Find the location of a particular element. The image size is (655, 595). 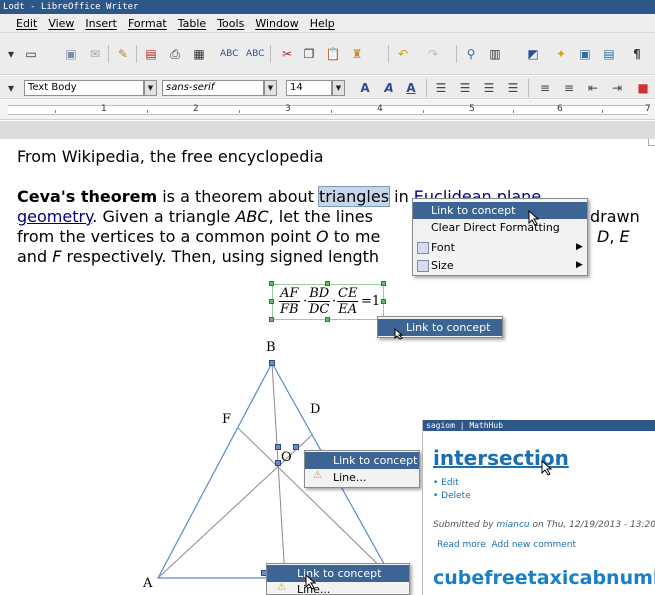

menu-edit: Edit is located at coordinates (21, 23).